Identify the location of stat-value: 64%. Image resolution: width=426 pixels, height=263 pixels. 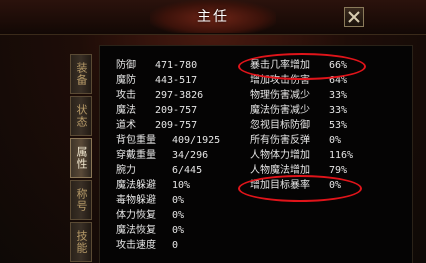
(338, 80).